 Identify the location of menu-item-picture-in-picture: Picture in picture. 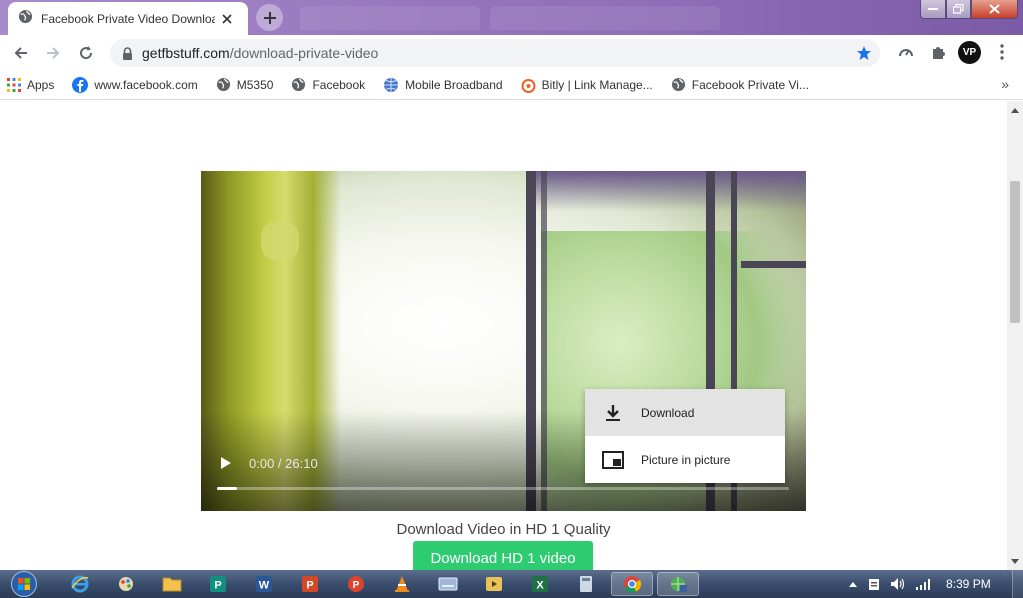
(685, 459).